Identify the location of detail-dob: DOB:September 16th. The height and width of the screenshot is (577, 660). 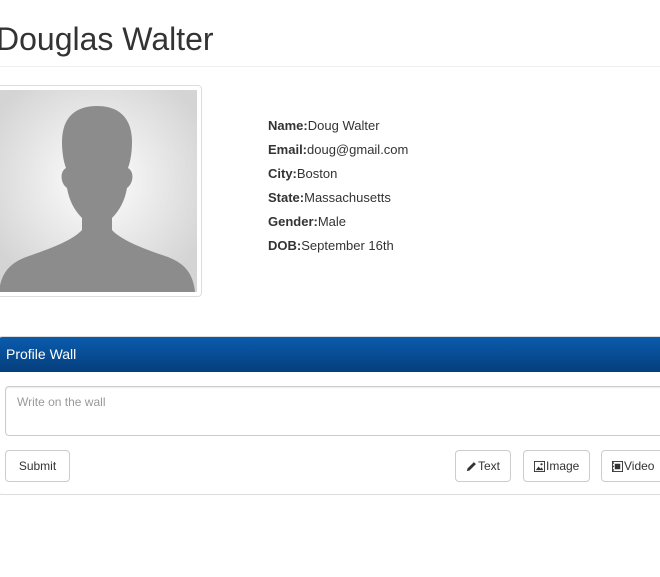
(338, 246).